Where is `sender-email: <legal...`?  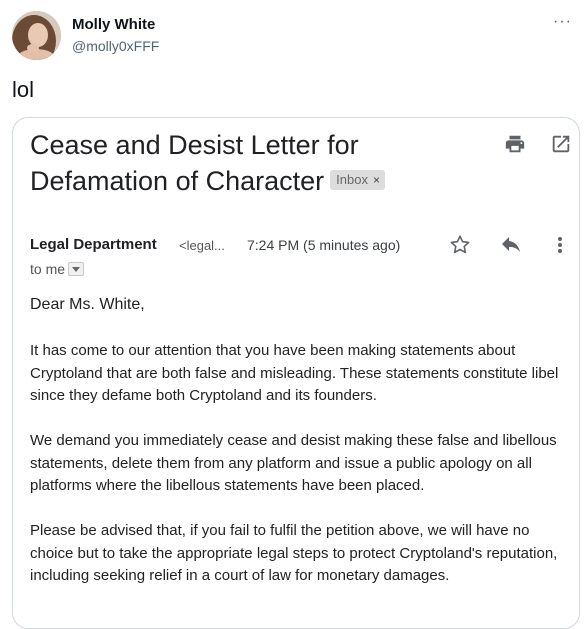
sender-email: <legal... is located at coordinates (202, 245).